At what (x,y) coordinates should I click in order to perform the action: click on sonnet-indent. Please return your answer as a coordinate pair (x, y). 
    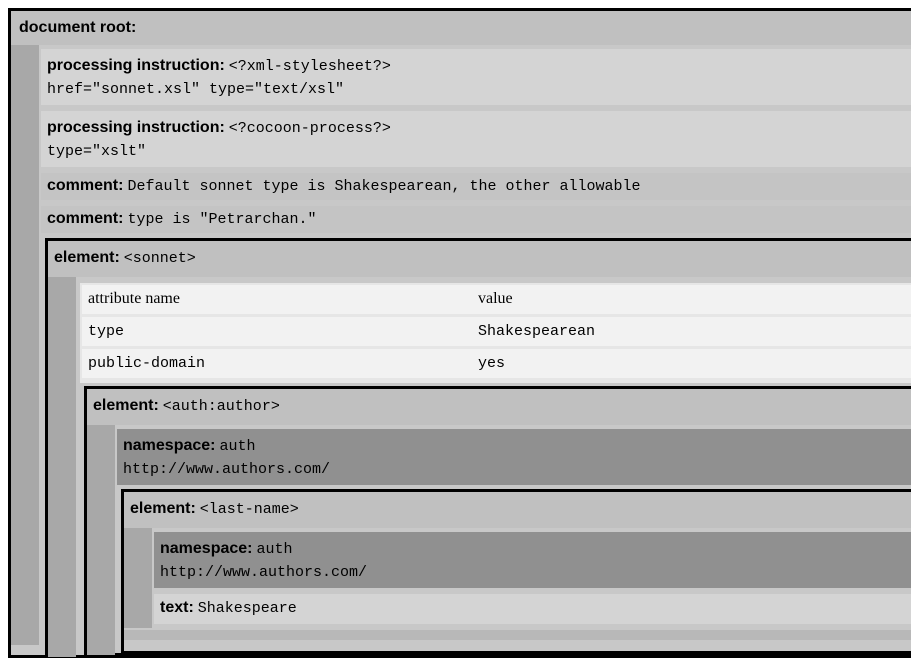
    Looking at the image, I should click on (62, 467).